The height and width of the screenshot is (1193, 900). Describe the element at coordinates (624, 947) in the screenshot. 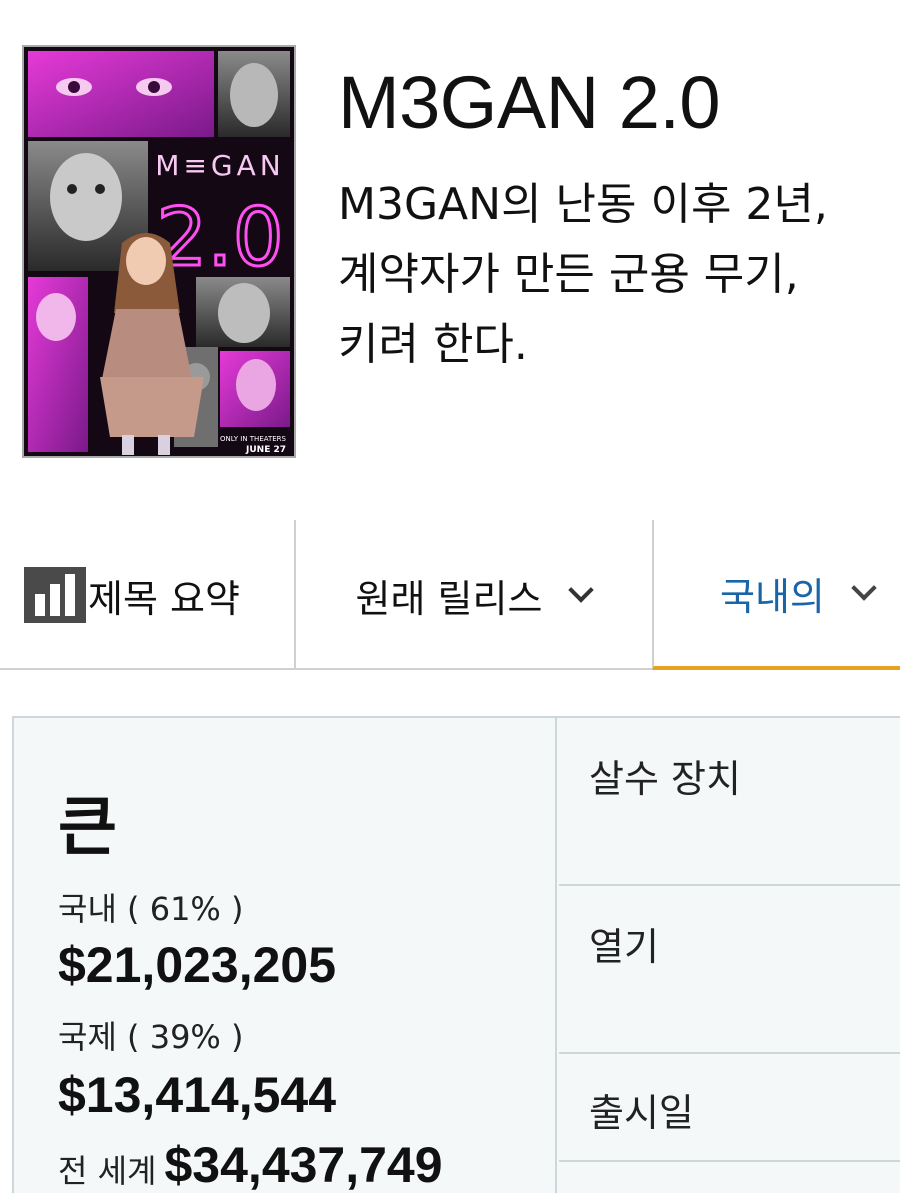

I see `opening-label: 열기` at that location.